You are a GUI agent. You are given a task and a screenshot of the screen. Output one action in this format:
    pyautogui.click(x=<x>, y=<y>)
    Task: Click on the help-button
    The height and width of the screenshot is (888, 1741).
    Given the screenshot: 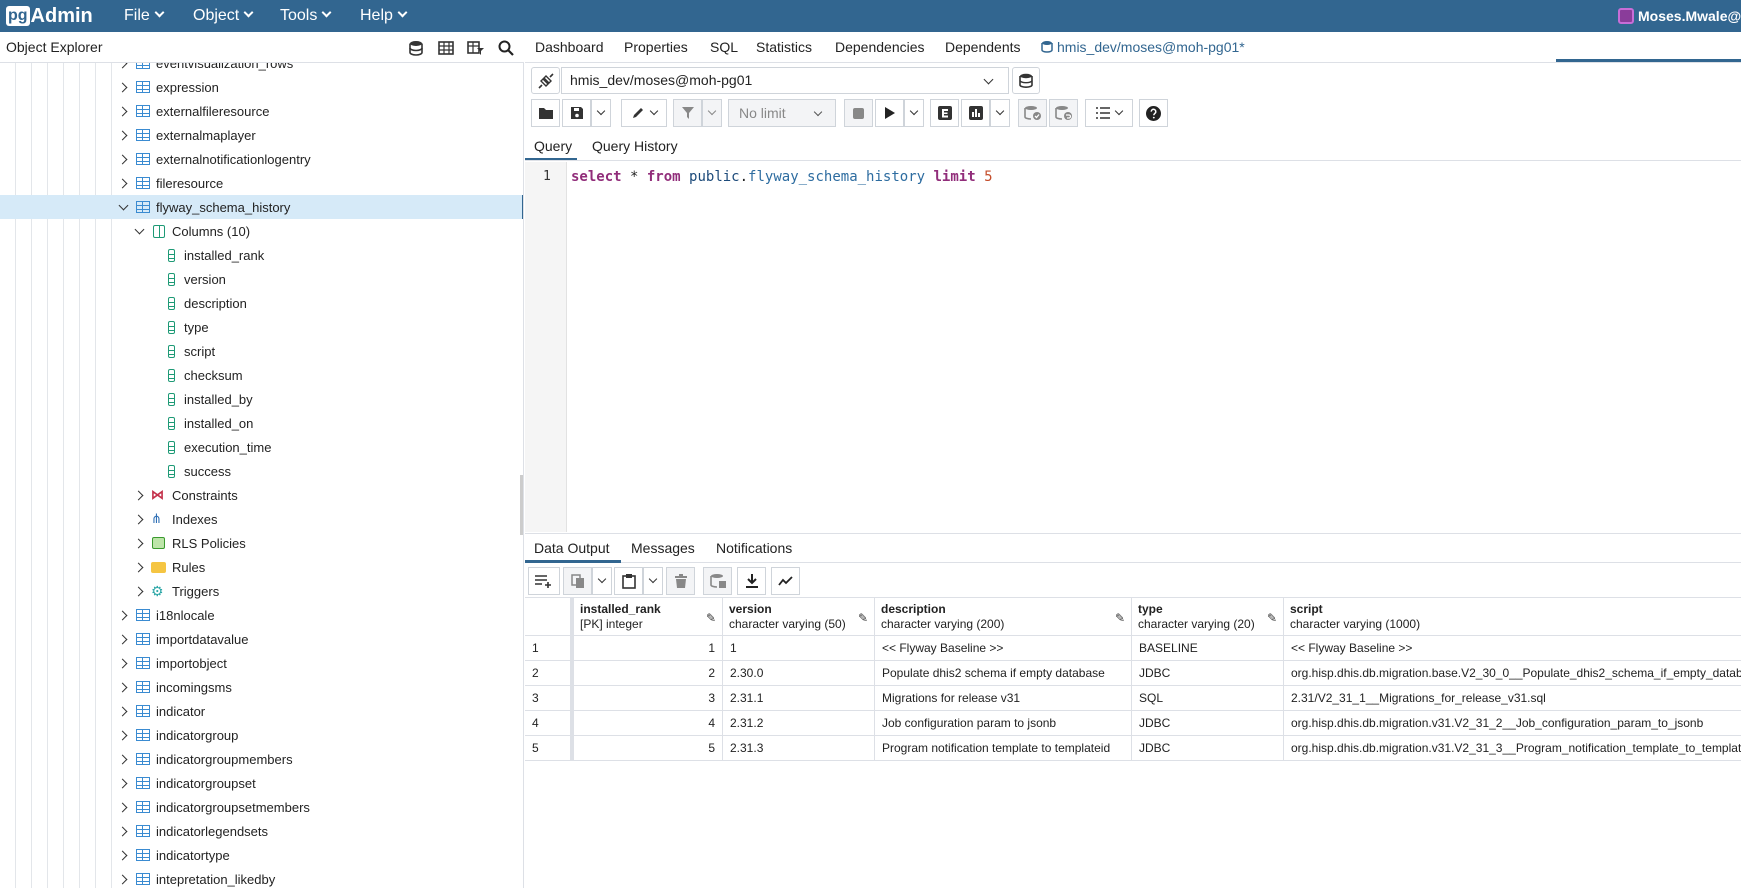 What is the action you would take?
    pyautogui.click(x=1153, y=113)
    